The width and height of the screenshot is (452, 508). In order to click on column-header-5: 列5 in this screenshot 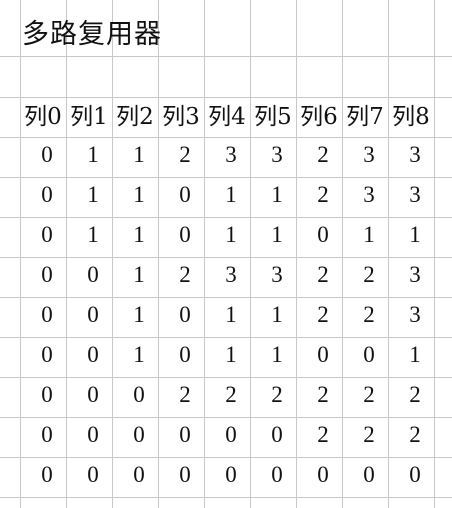, I will do `click(273, 117)`.